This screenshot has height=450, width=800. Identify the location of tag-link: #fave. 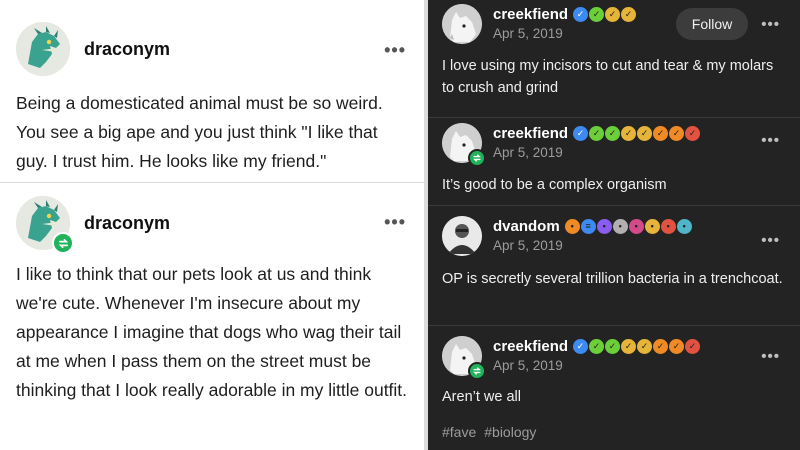
(459, 432).